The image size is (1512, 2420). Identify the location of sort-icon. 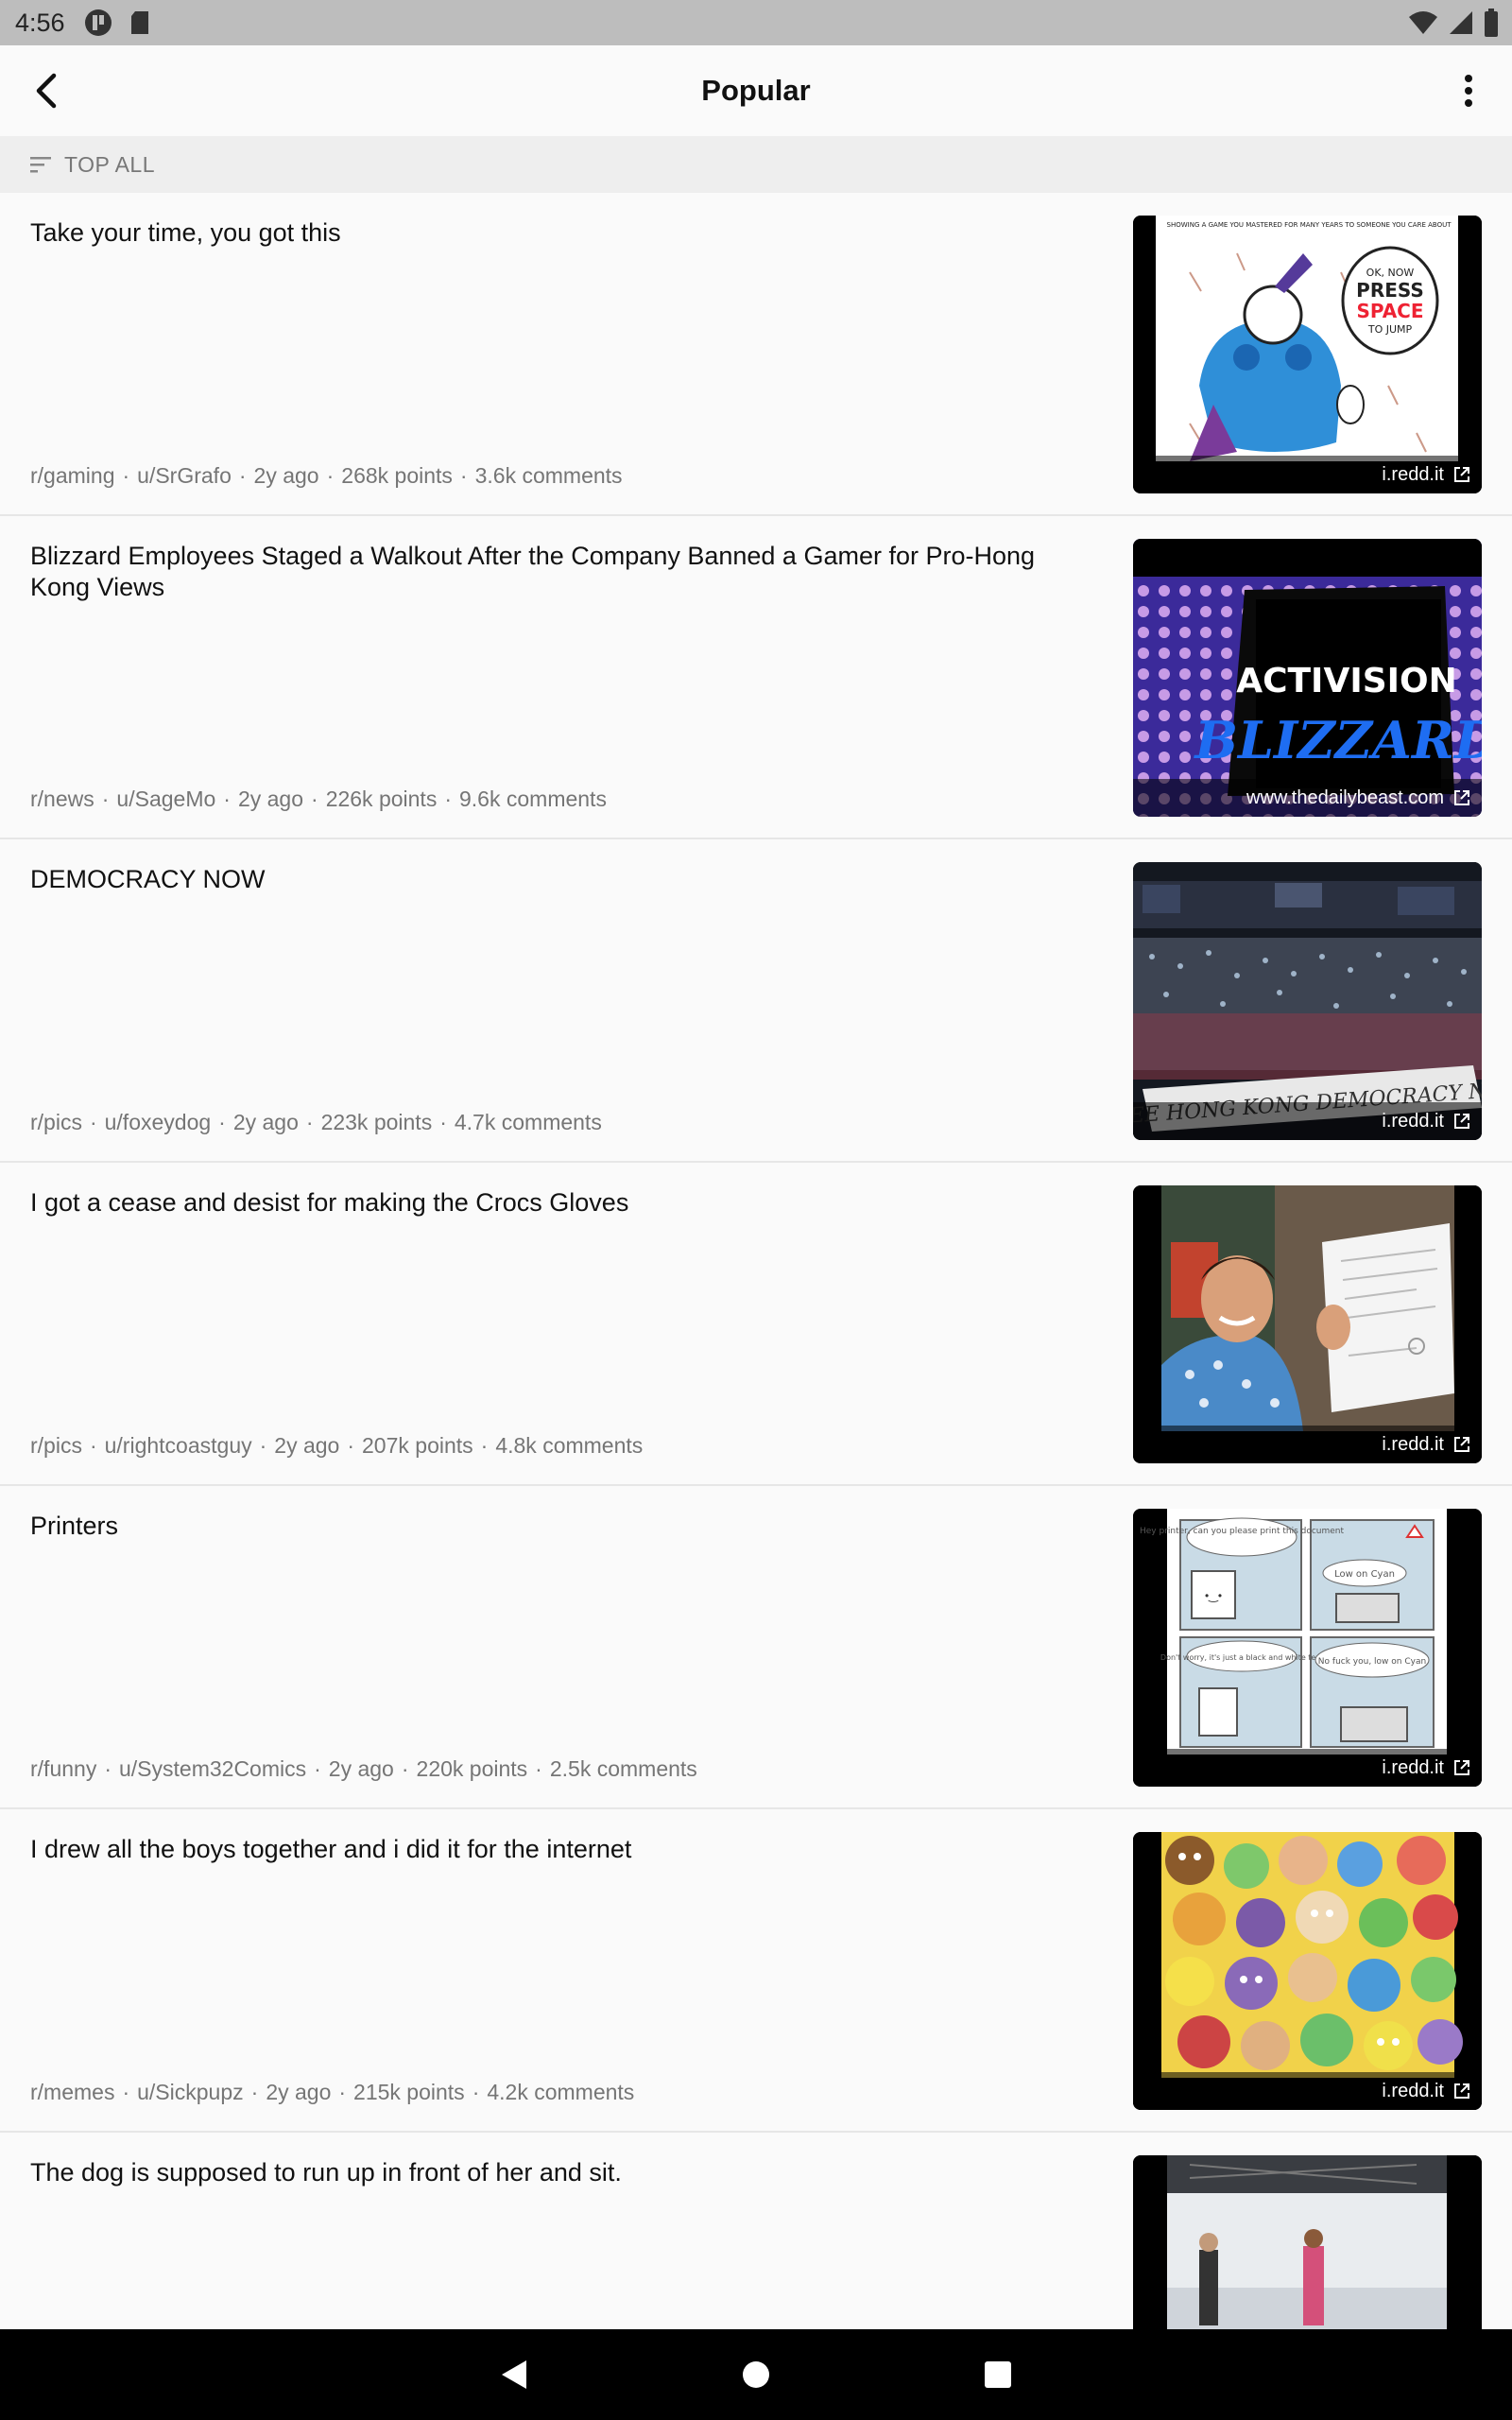
(40, 165).